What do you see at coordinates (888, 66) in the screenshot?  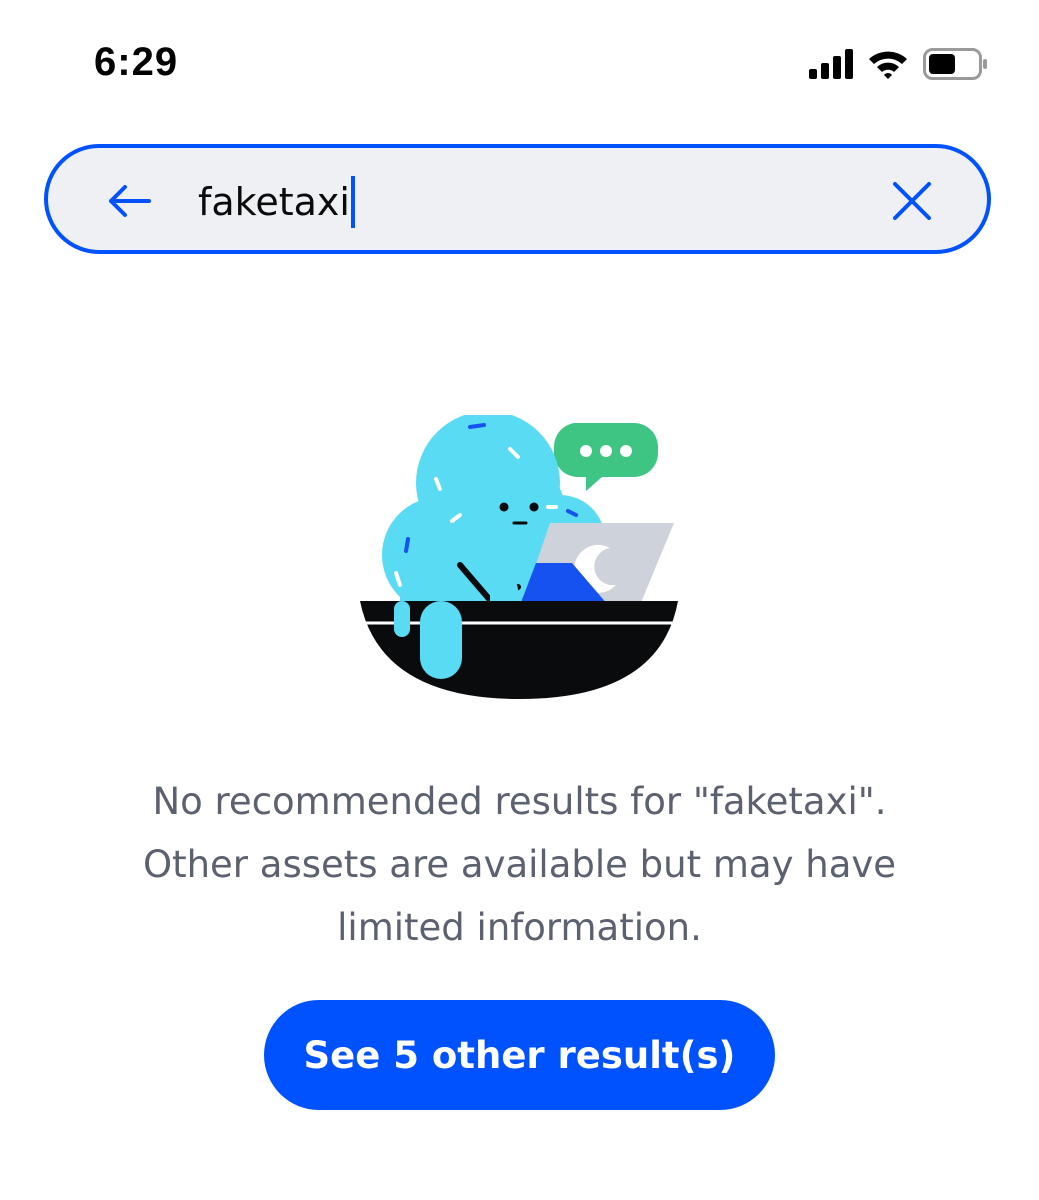 I see `wifi-icon` at bounding box center [888, 66].